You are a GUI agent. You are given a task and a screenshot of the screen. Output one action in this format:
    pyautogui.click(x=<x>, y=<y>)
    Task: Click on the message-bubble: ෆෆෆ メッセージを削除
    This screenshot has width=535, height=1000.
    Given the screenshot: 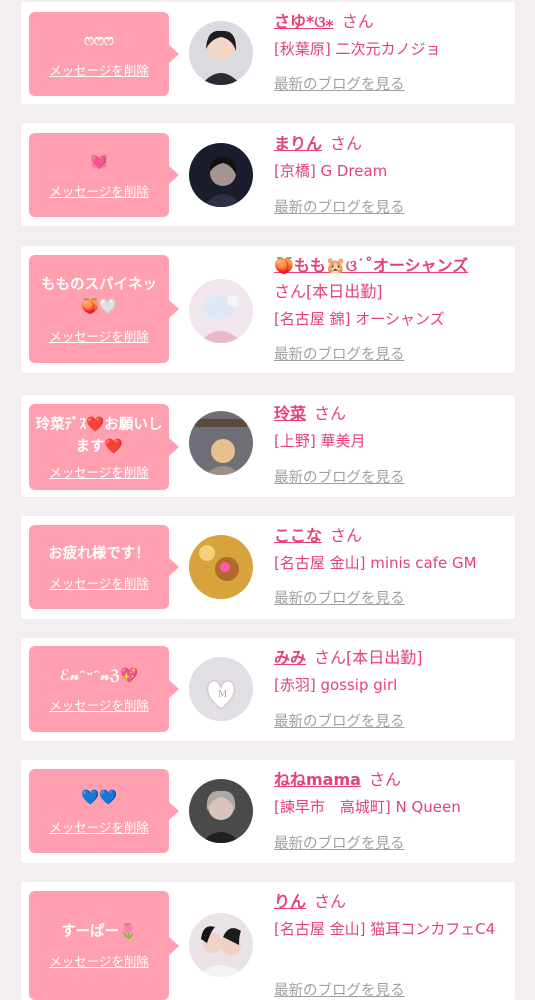 What is the action you would take?
    pyautogui.click(x=104, y=54)
    